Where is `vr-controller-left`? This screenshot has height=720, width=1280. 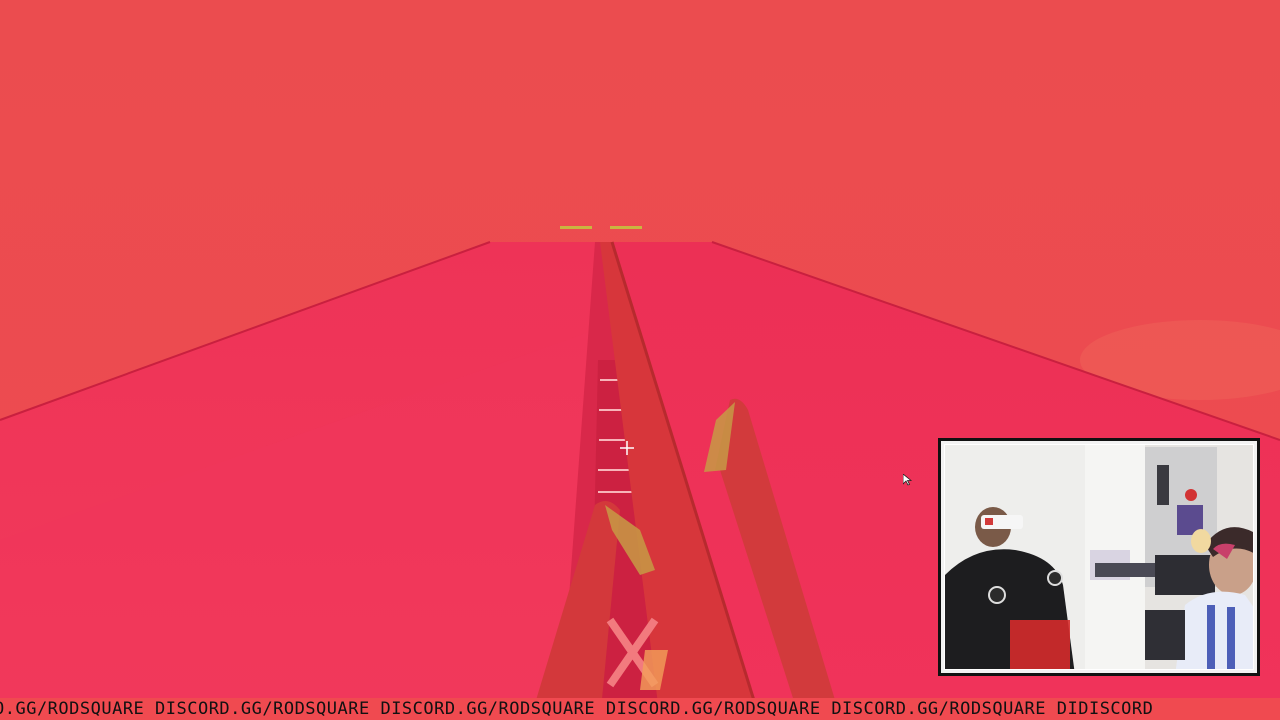
vr-controller-left is located at coordinates (997, 595).